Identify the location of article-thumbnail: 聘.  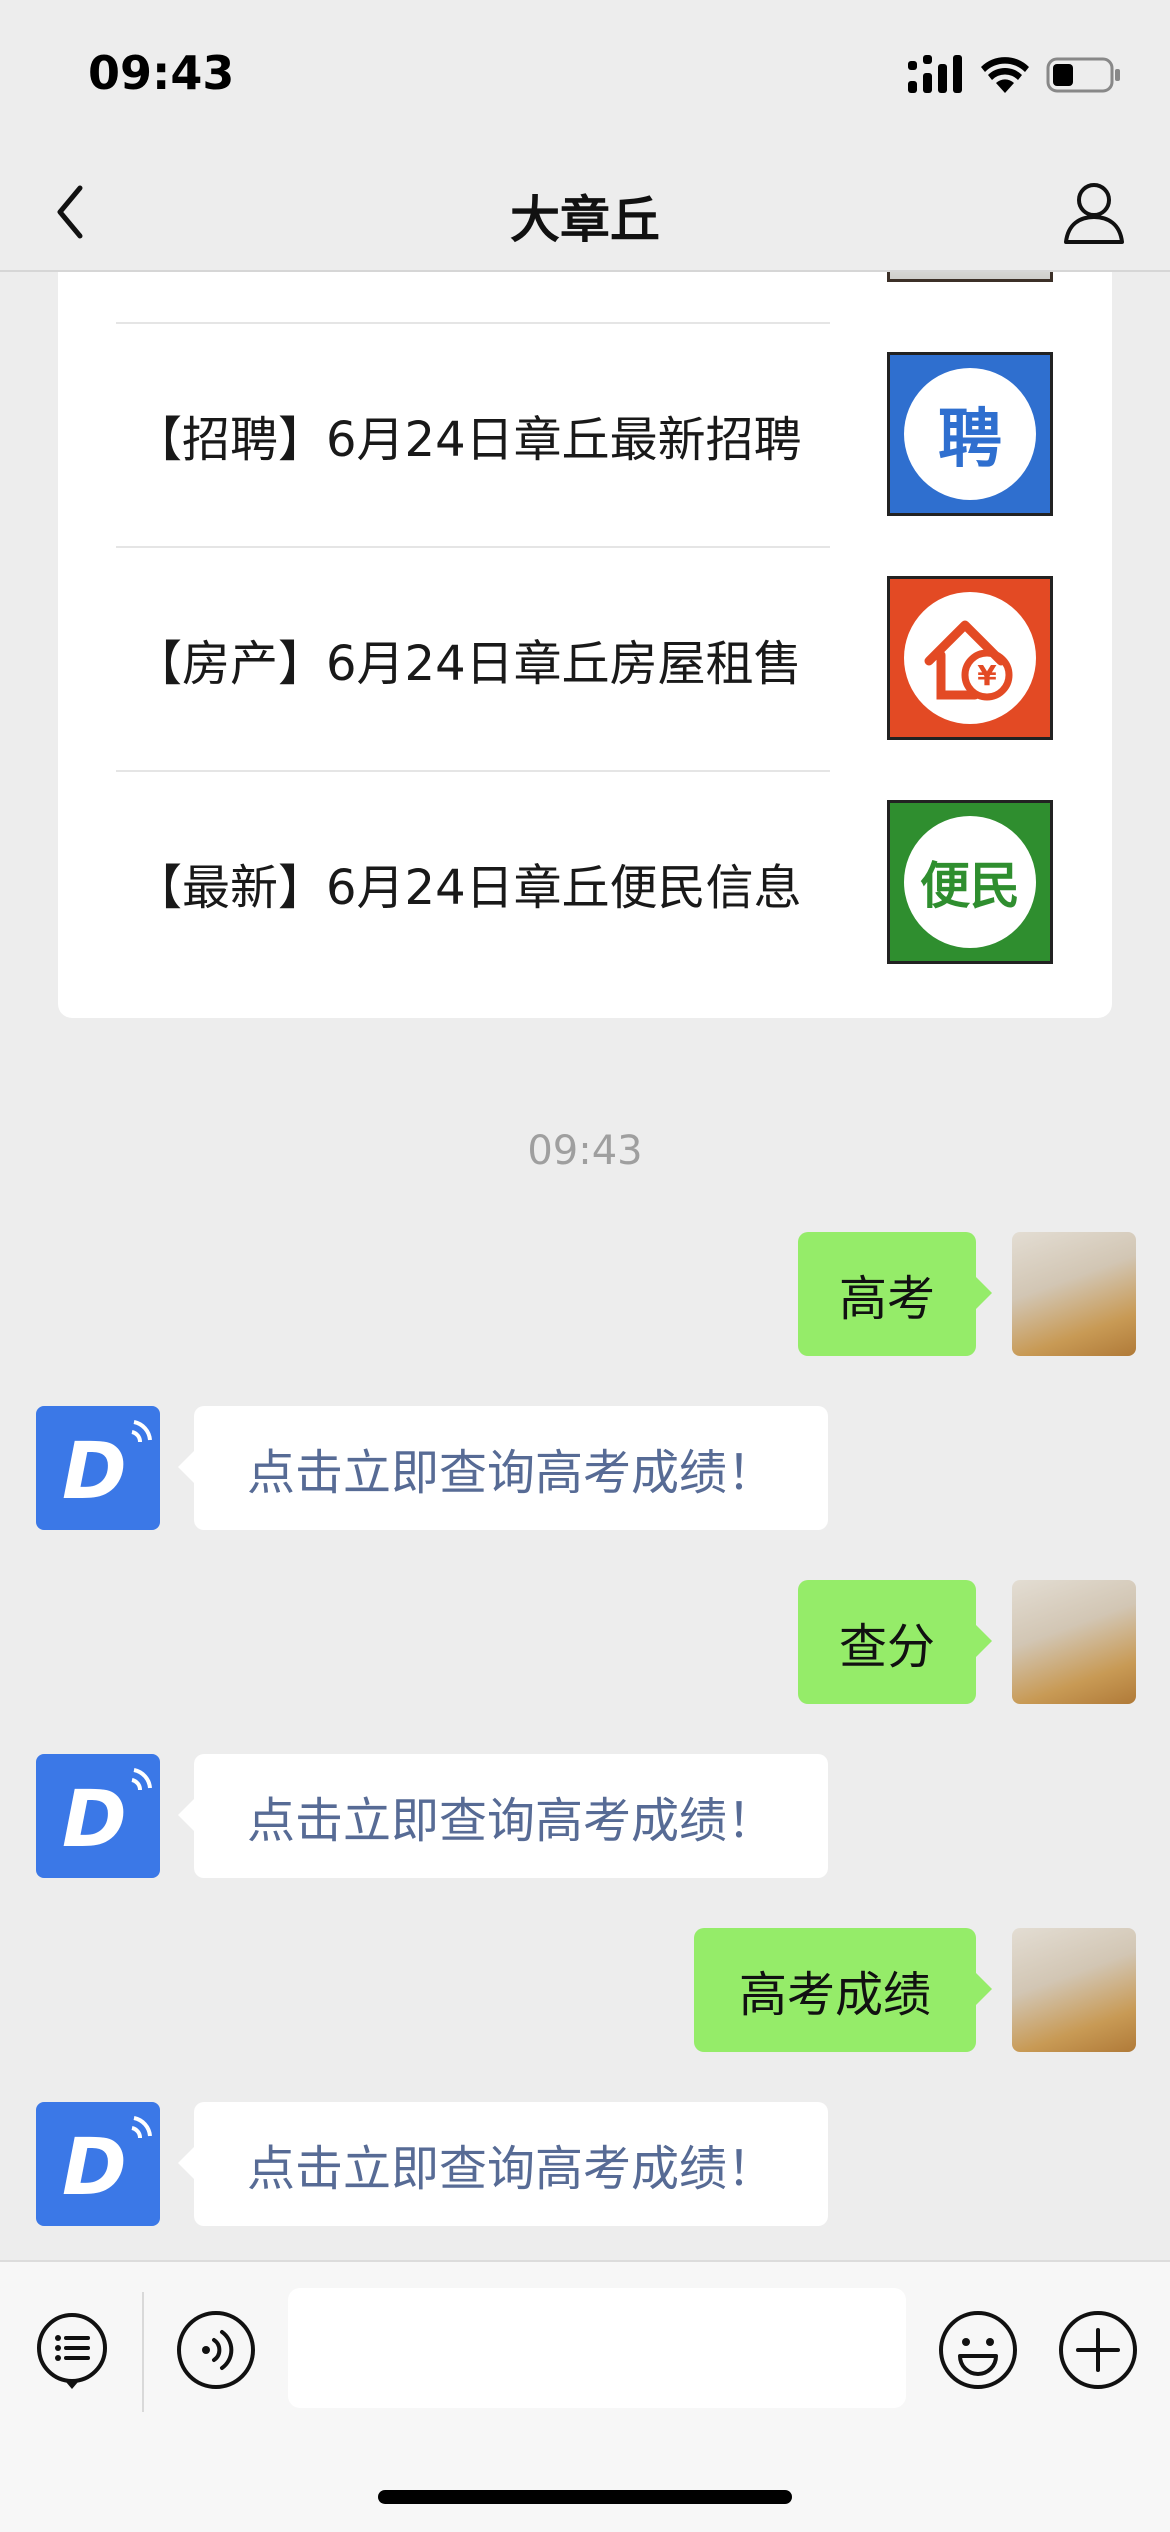
(970, 434).